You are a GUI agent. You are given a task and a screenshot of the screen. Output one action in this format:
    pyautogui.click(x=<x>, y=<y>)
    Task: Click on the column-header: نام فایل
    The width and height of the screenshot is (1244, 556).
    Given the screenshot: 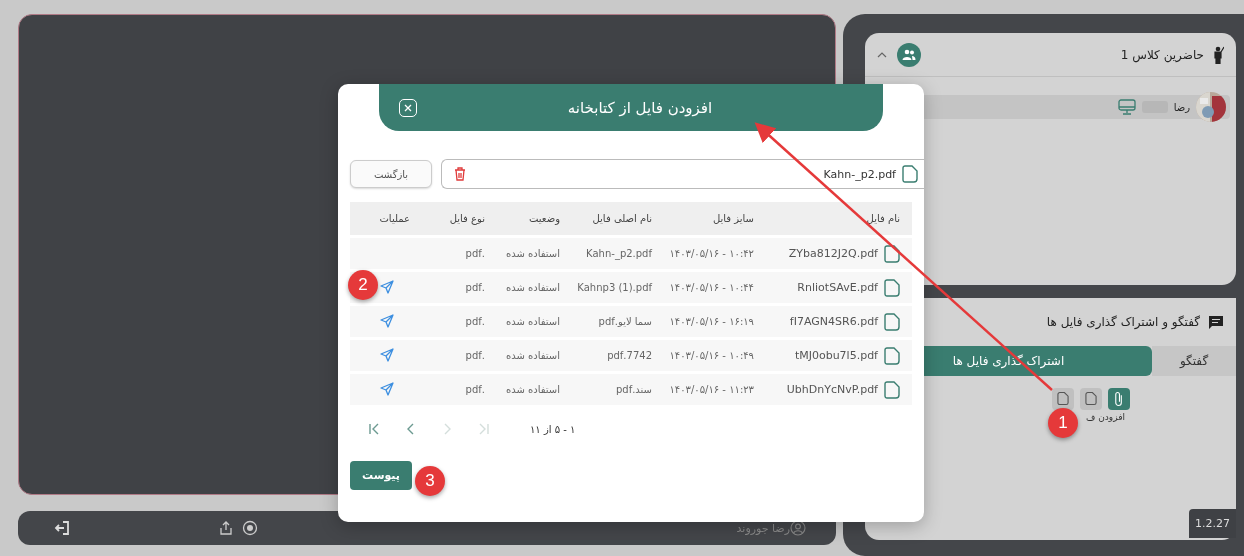 What is the action you would take?
    pyautogui.click(x=839, y=218)
    